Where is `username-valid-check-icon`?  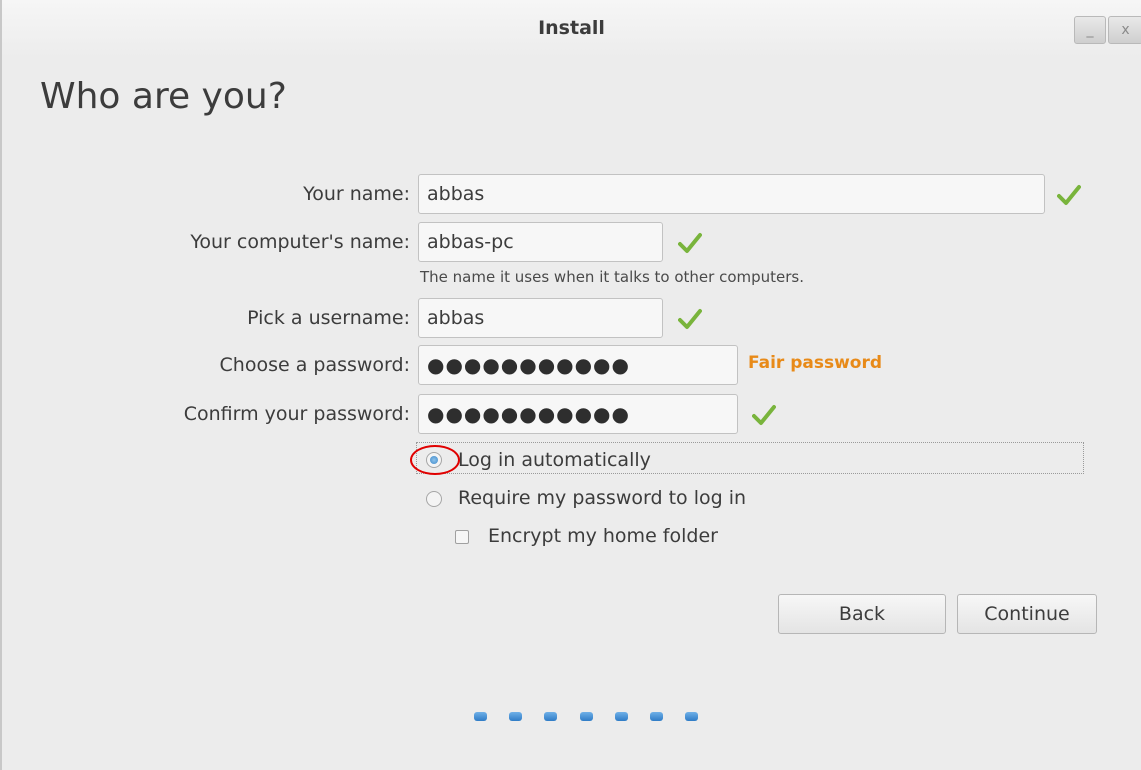 username-valid-check-icon is located at coordinates (690, 319).